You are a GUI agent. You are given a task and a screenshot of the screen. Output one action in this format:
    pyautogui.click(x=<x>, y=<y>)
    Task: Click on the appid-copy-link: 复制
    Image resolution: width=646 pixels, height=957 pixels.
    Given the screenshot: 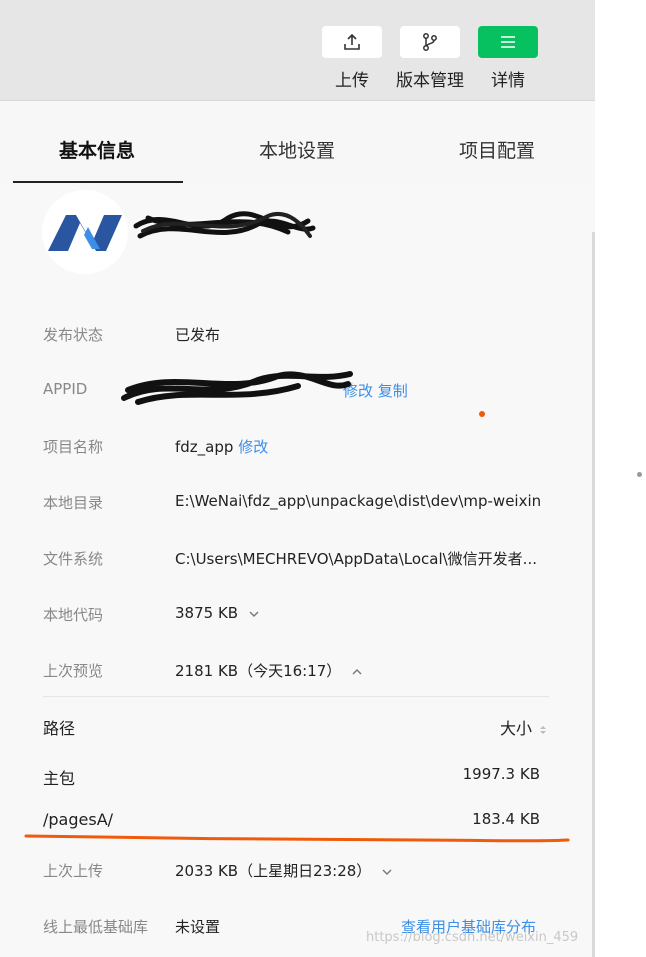 What is the action you would take?
    pyautogui.click(x=393, y=391)
    